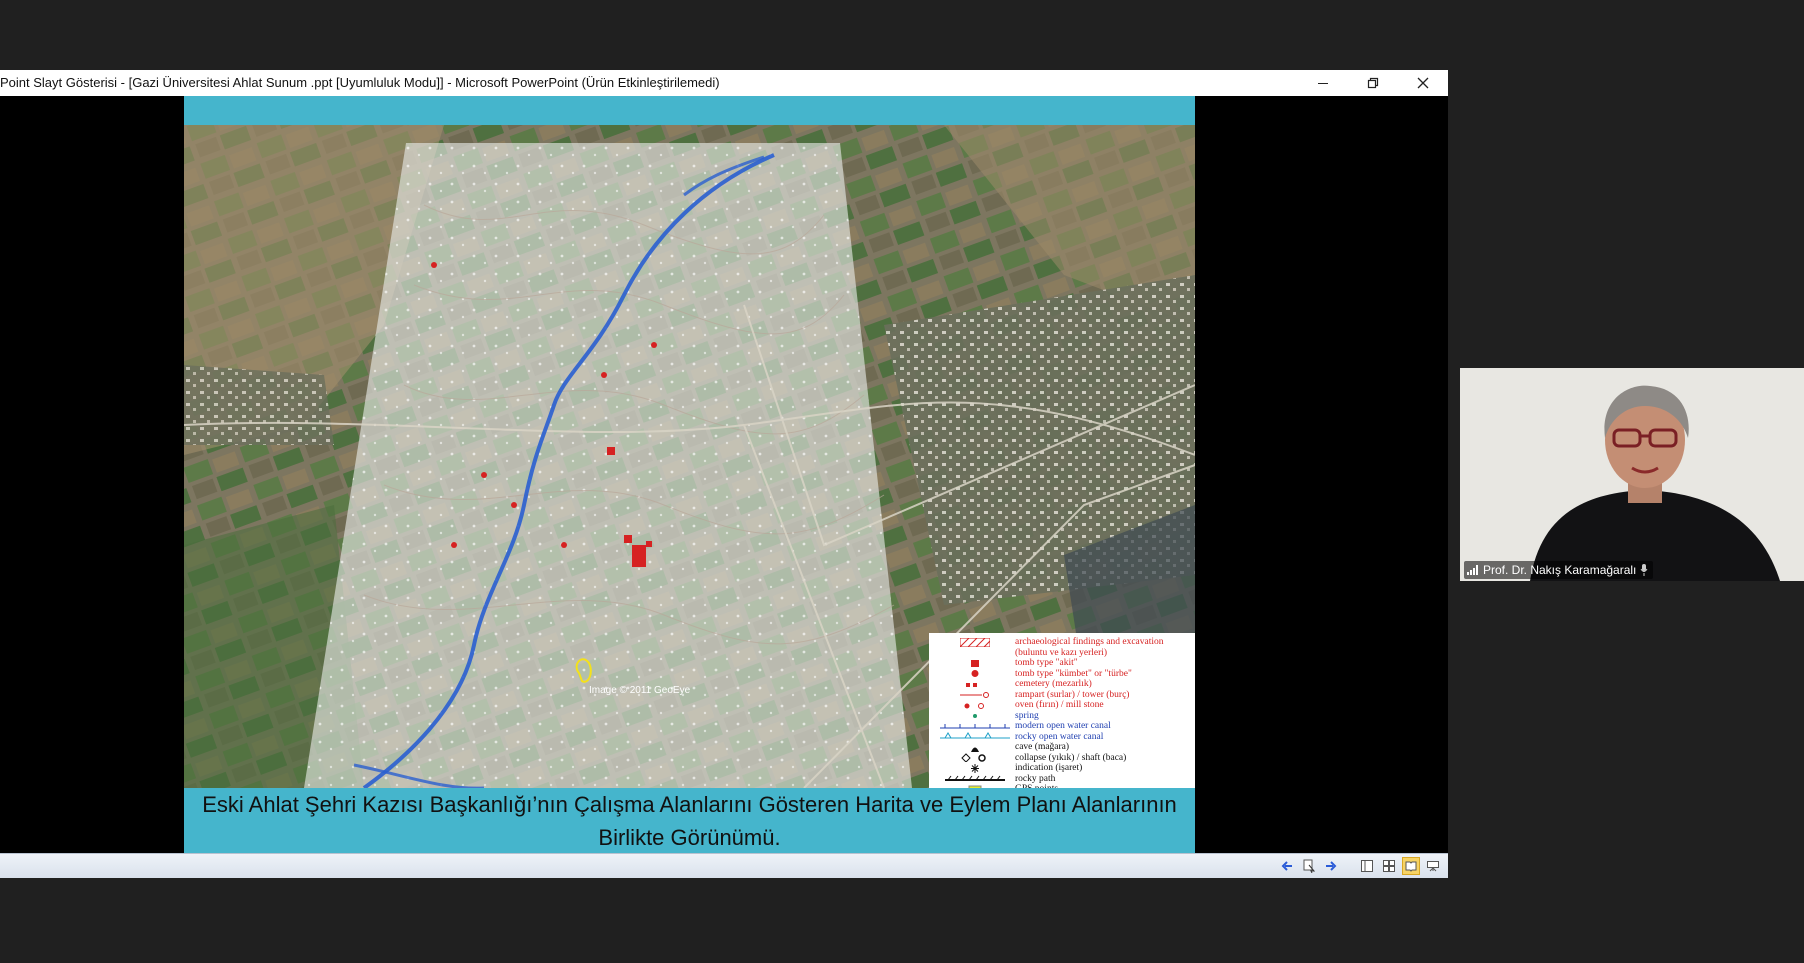 This screenshot has width=1804, height=963. I want to click on legend-item: oven (fırın) / mill stone, so click(1063, 705).